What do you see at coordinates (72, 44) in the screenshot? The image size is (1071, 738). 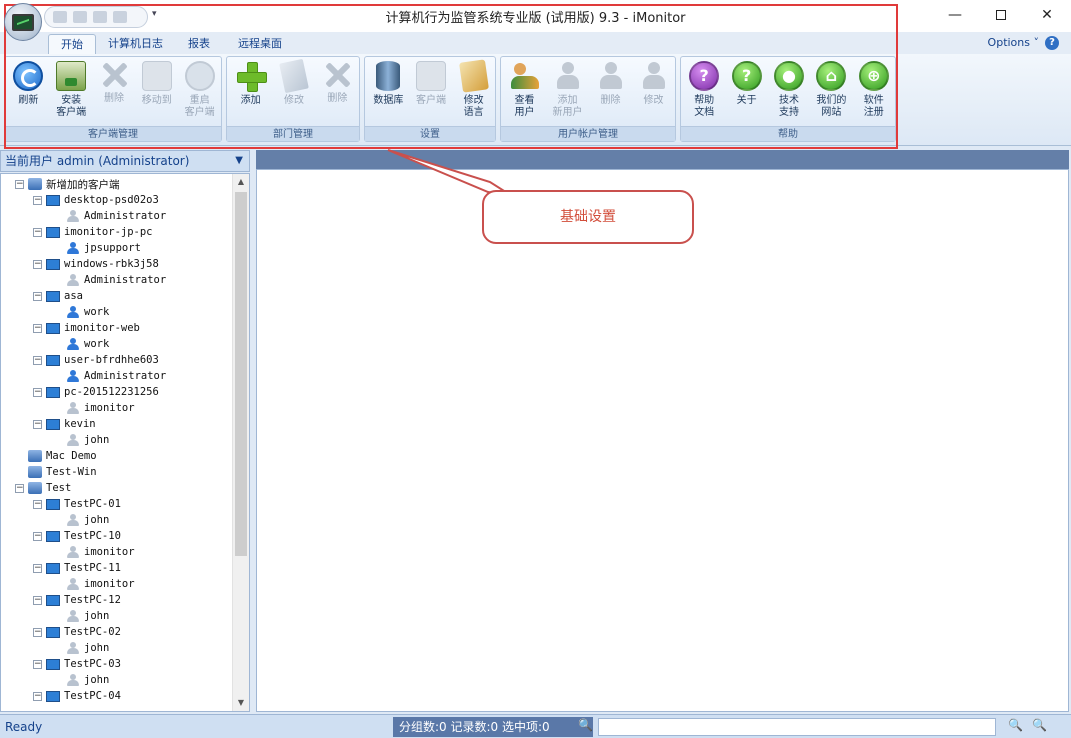 I see `tab-0: 开始` at bounding box center [72, 44].